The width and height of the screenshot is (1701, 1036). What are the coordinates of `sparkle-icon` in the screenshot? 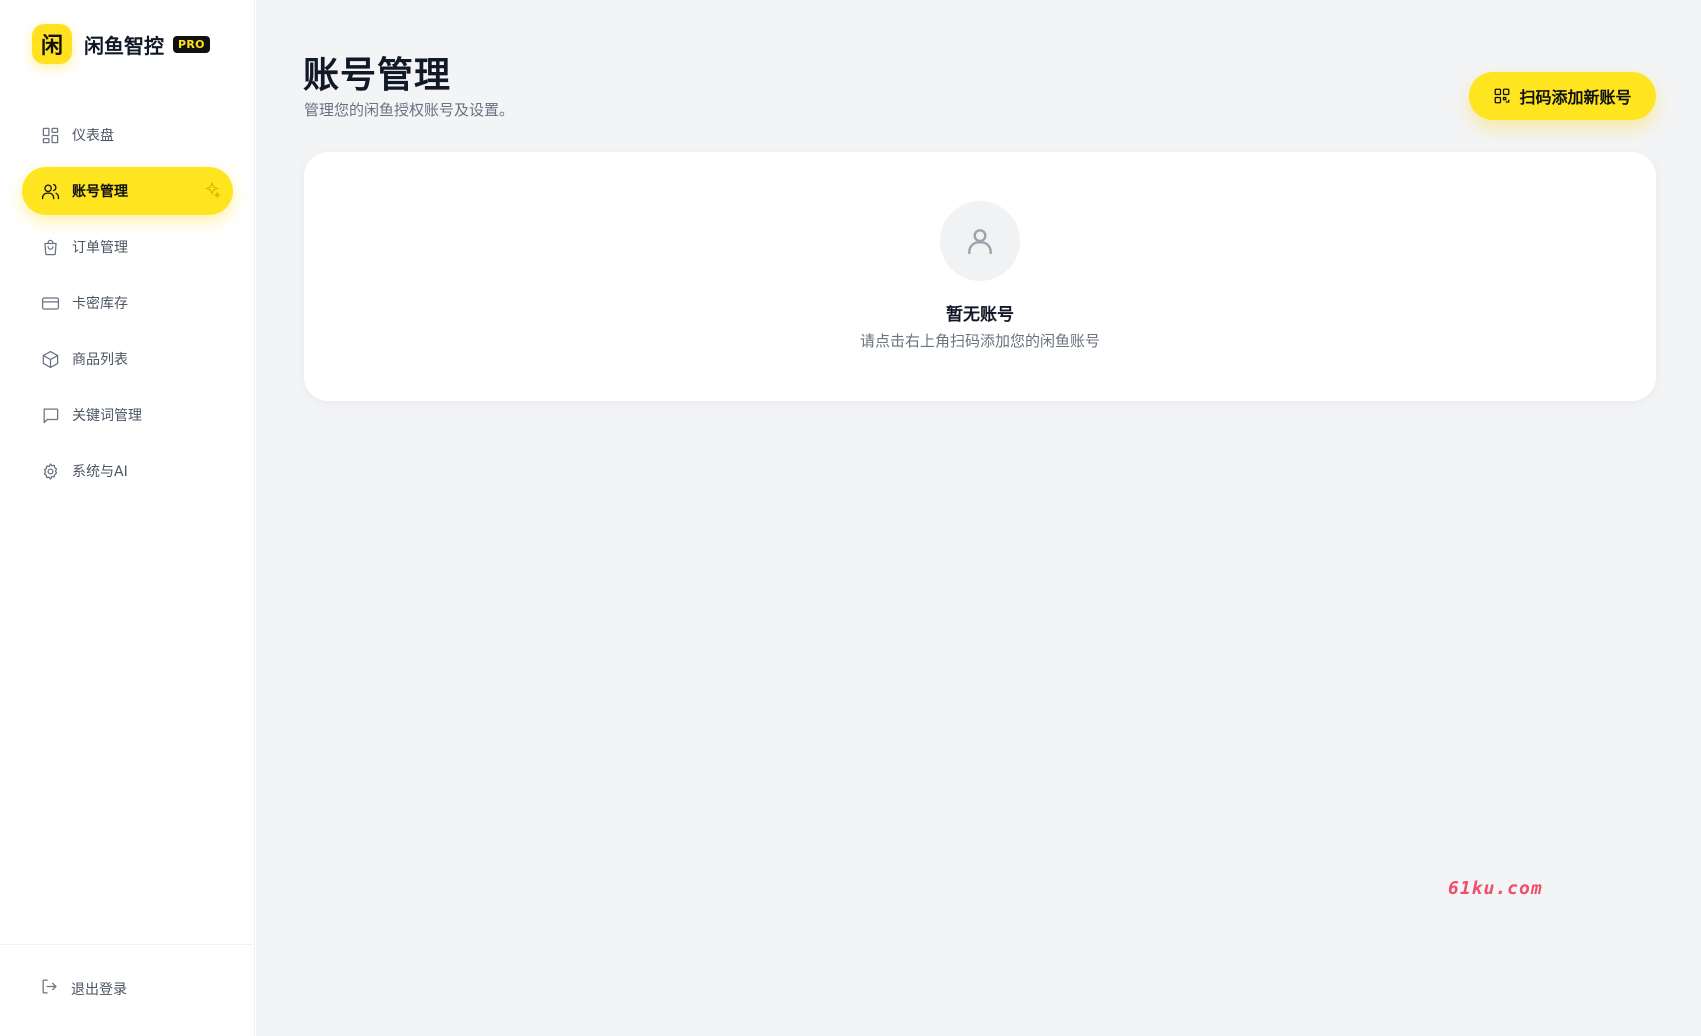 It's located at (212, 190).